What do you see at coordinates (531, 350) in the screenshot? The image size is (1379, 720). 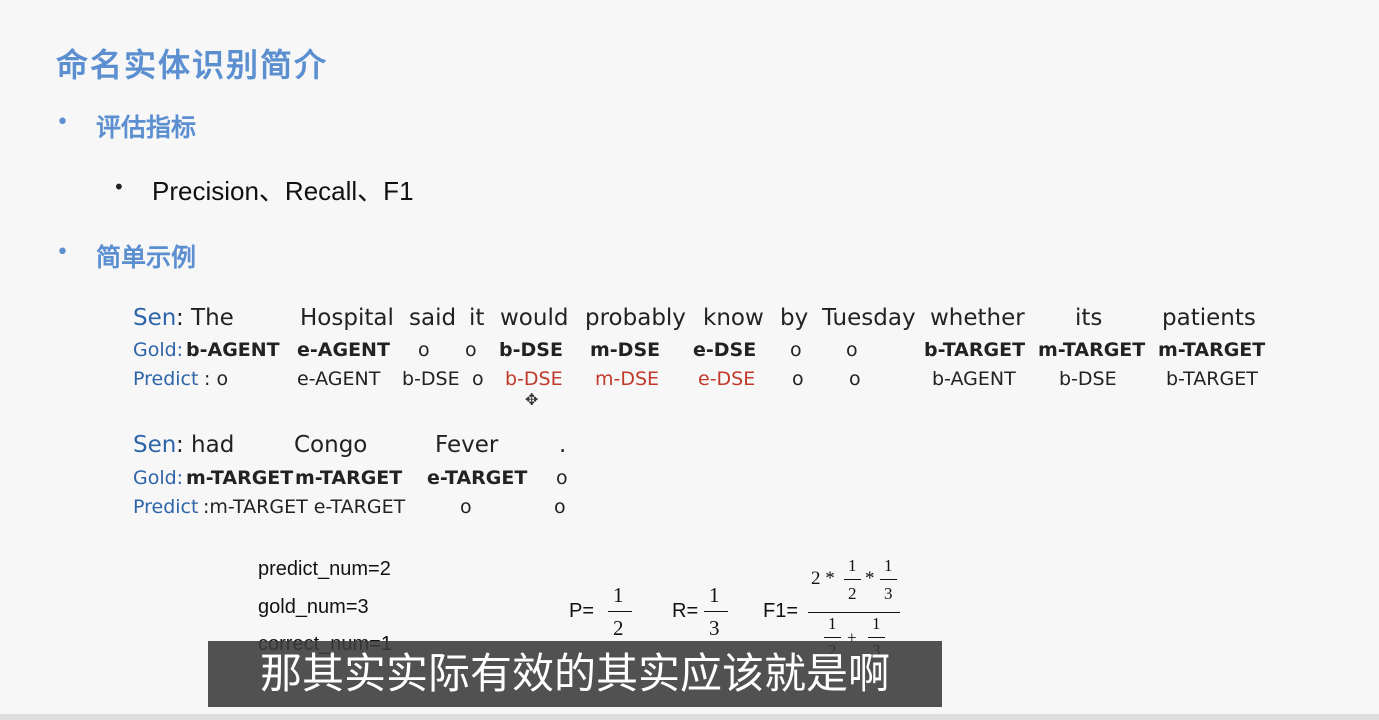 I see `gold-tag: b-DSE` at bounding box center [531, 350].